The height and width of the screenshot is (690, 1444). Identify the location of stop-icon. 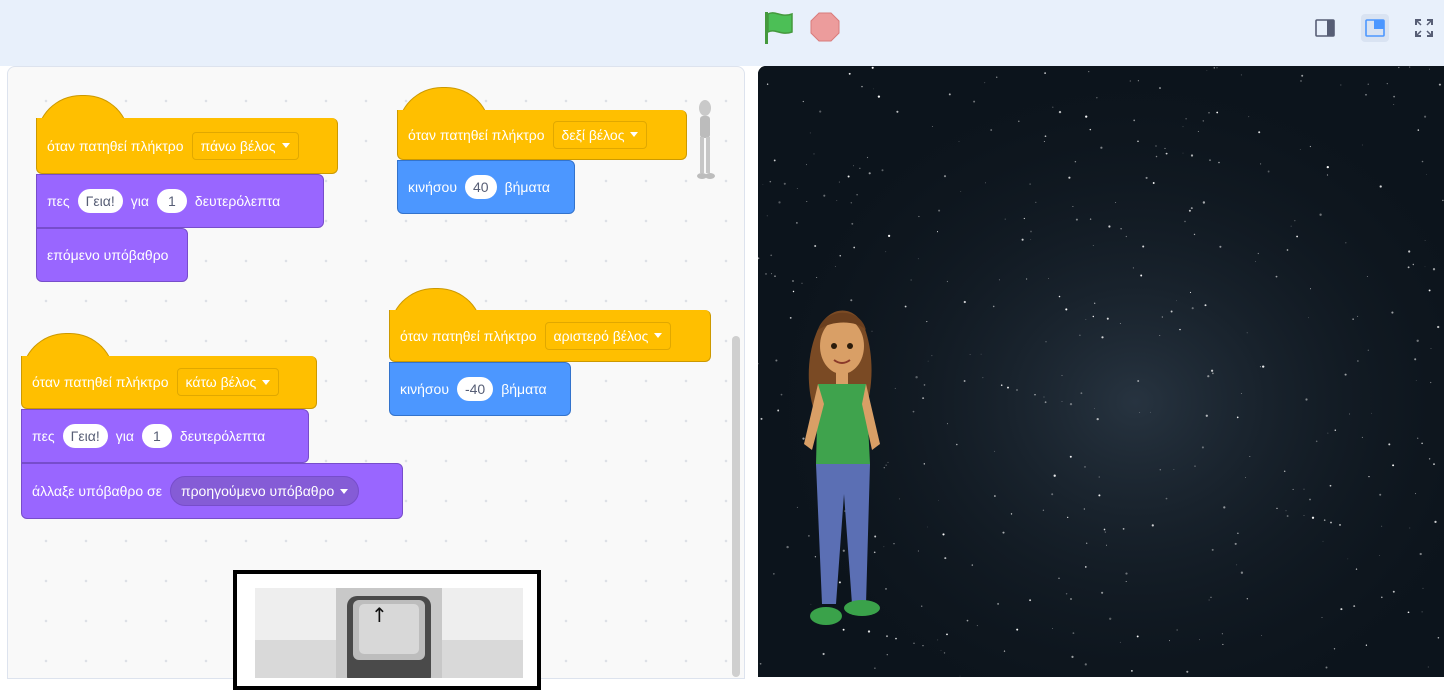
(825, 27).